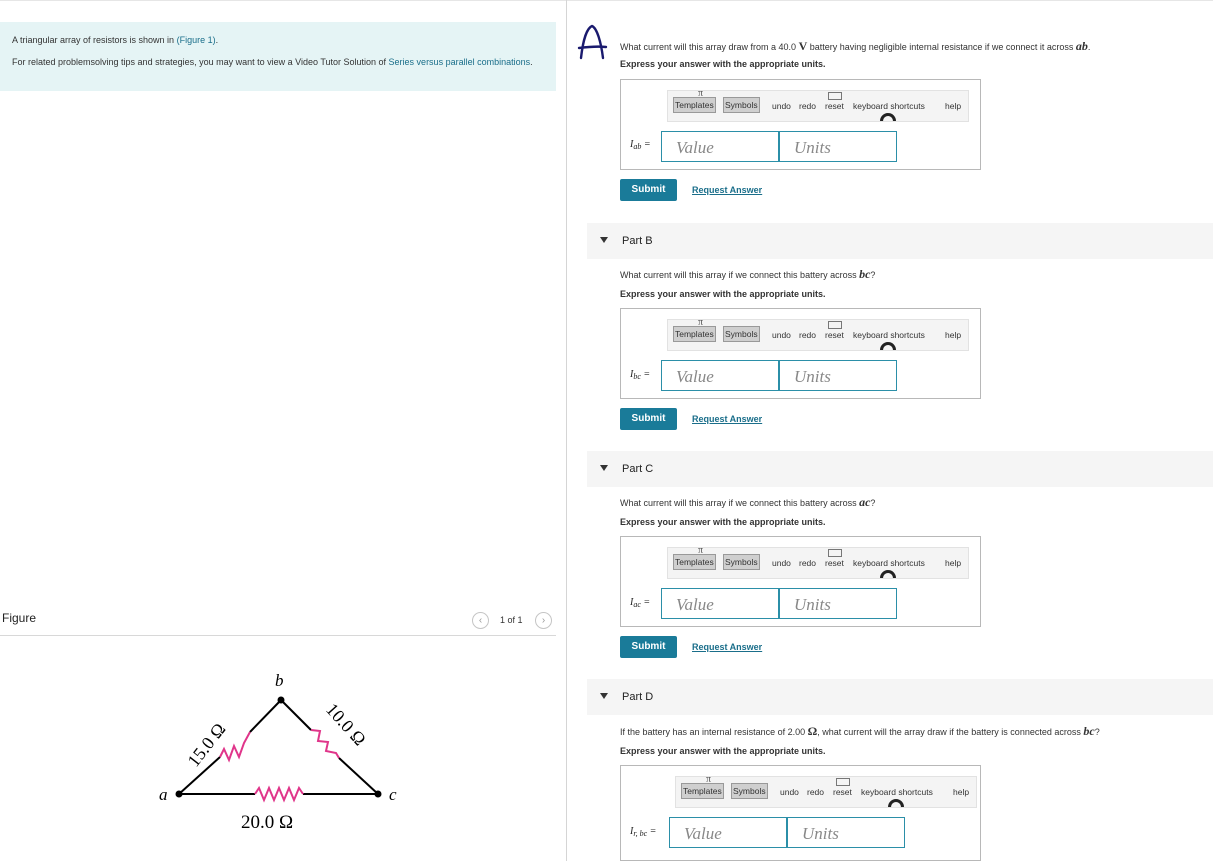 This screenshot has height=861, width=1213. What do you see at coordinates (637, 241) in the screenshot?
I see `part-b-title: Part B` at bounding box center [637, 241].